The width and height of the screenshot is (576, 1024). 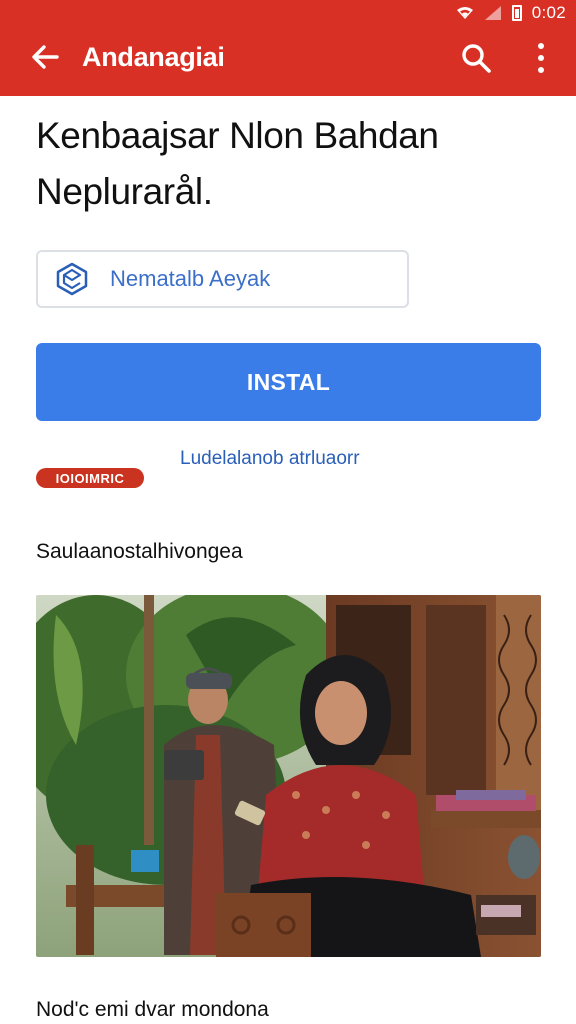 What do you see at coordinates (288, 48) in the screenshot?
I see `app-header: 0:02 Andanagiai` at bounding box center [288, 48].